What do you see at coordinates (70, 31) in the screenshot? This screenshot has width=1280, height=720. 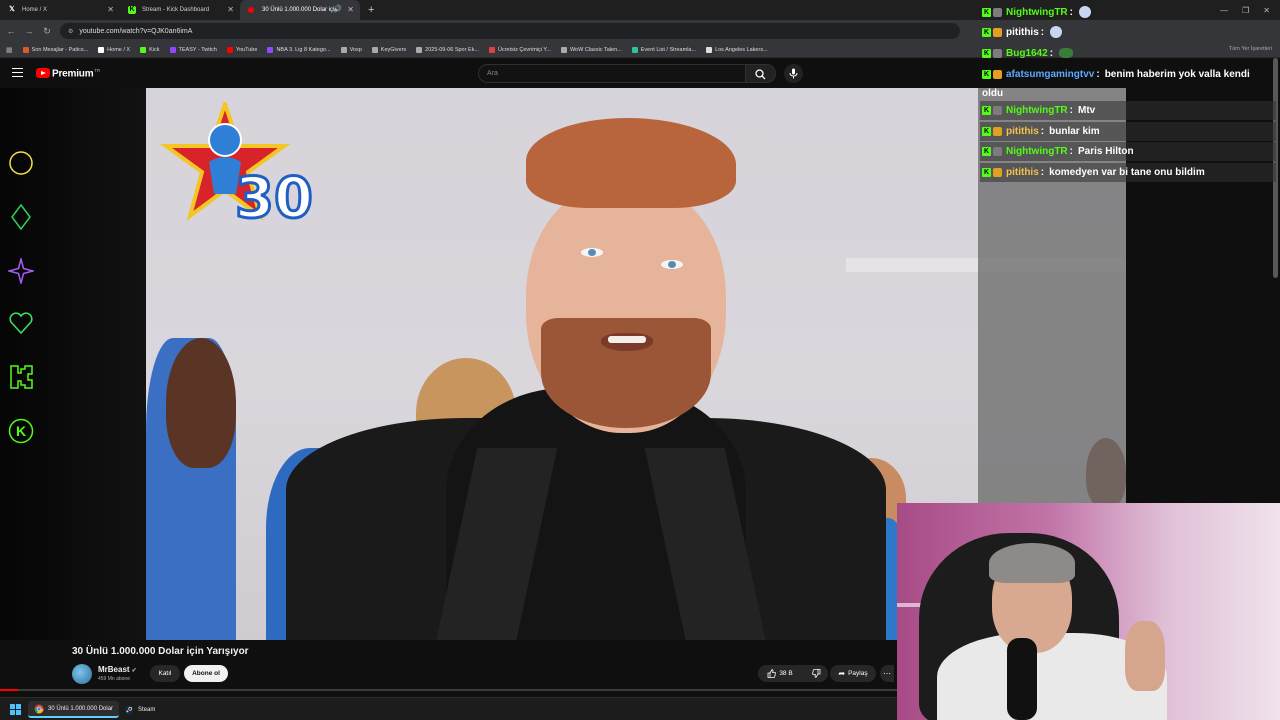 I see `site-info-icon: ⚙` at bounding box center [70, 31].